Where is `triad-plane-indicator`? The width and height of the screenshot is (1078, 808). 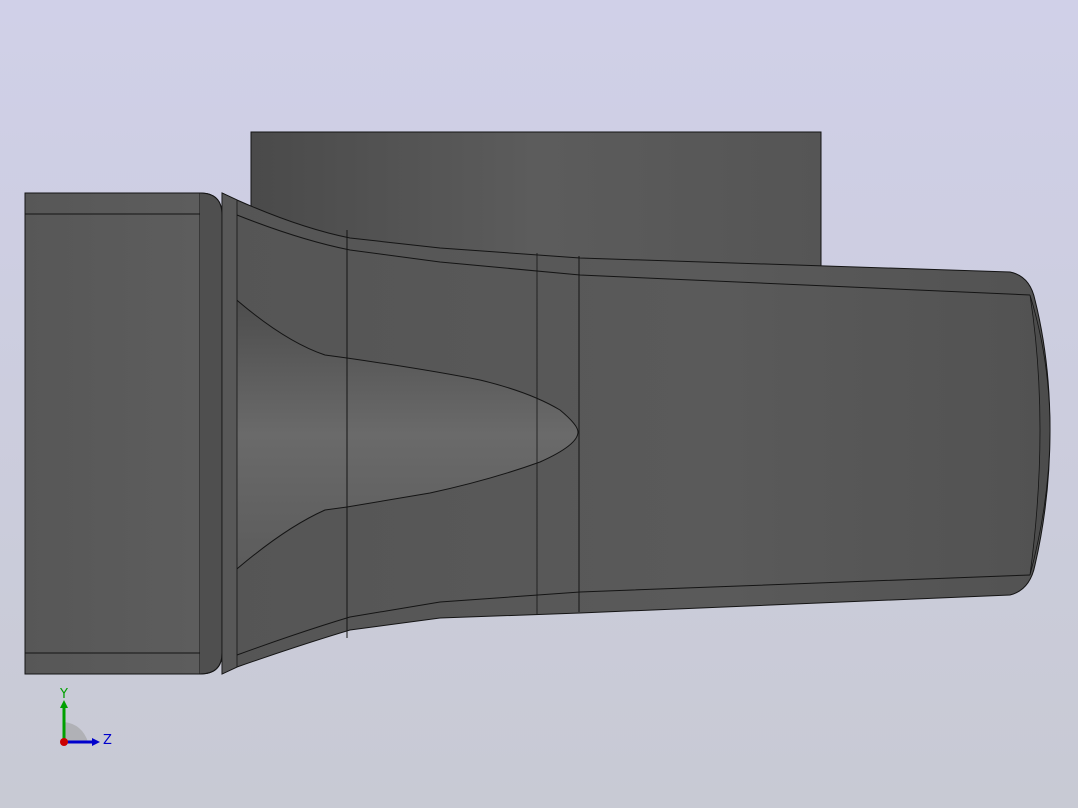 triad-plane-indicator is located at coordinates (76, 732).